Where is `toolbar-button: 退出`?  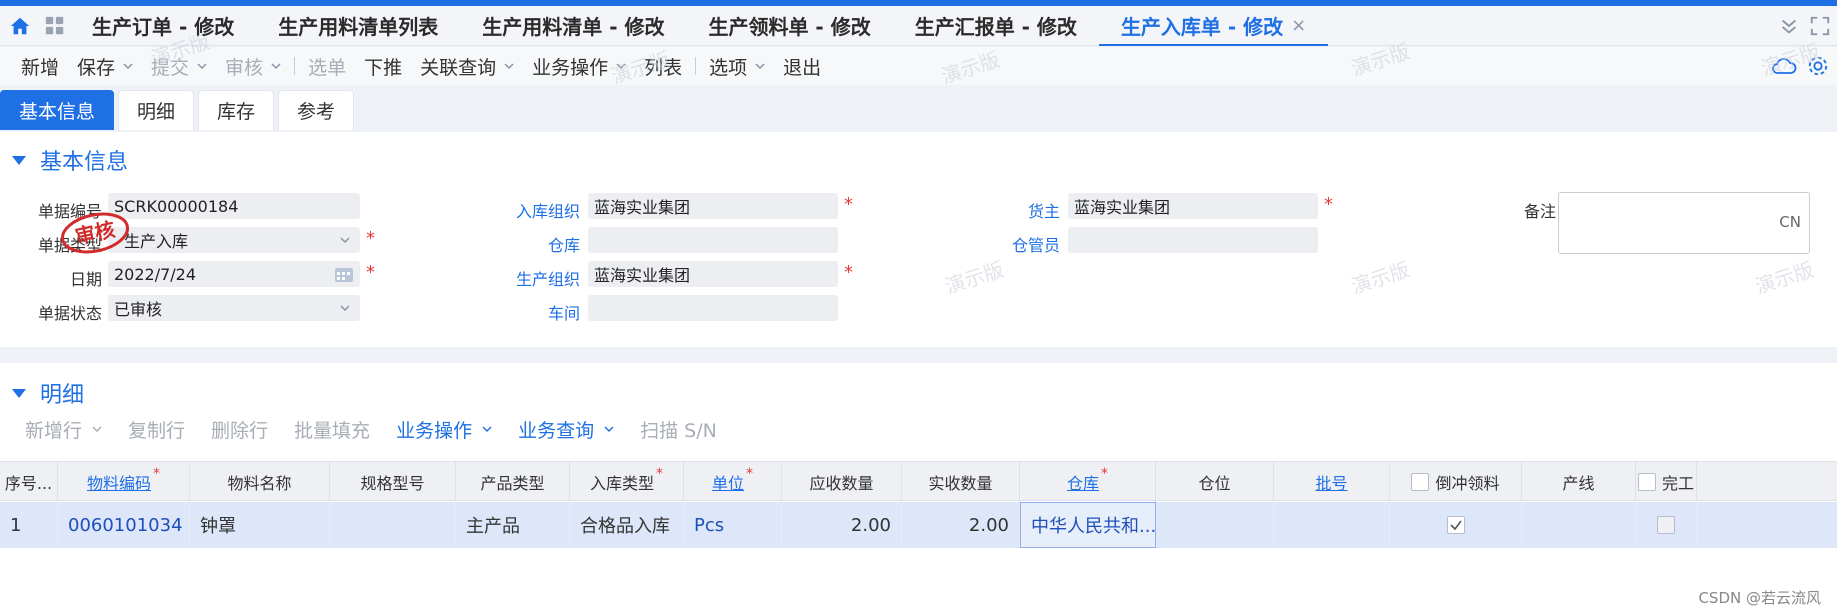 toolbar-button: 退出 is located at coordinates (802, 66).